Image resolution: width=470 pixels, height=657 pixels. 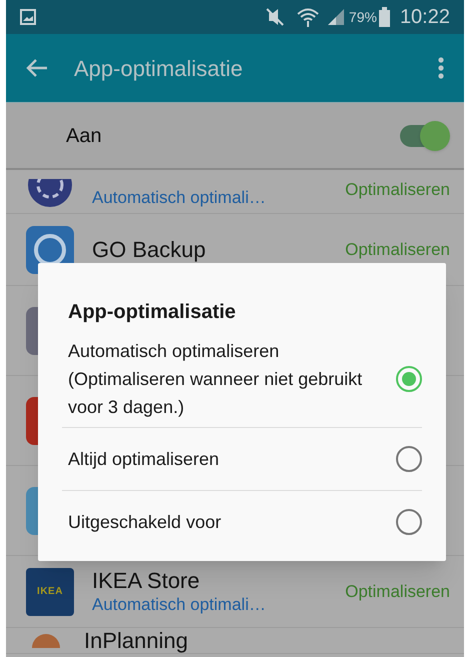 What do you see at coordinates (50, 592) in the screenshot?
I see `logo-text: IKEA` at bounding box center [50, 592].